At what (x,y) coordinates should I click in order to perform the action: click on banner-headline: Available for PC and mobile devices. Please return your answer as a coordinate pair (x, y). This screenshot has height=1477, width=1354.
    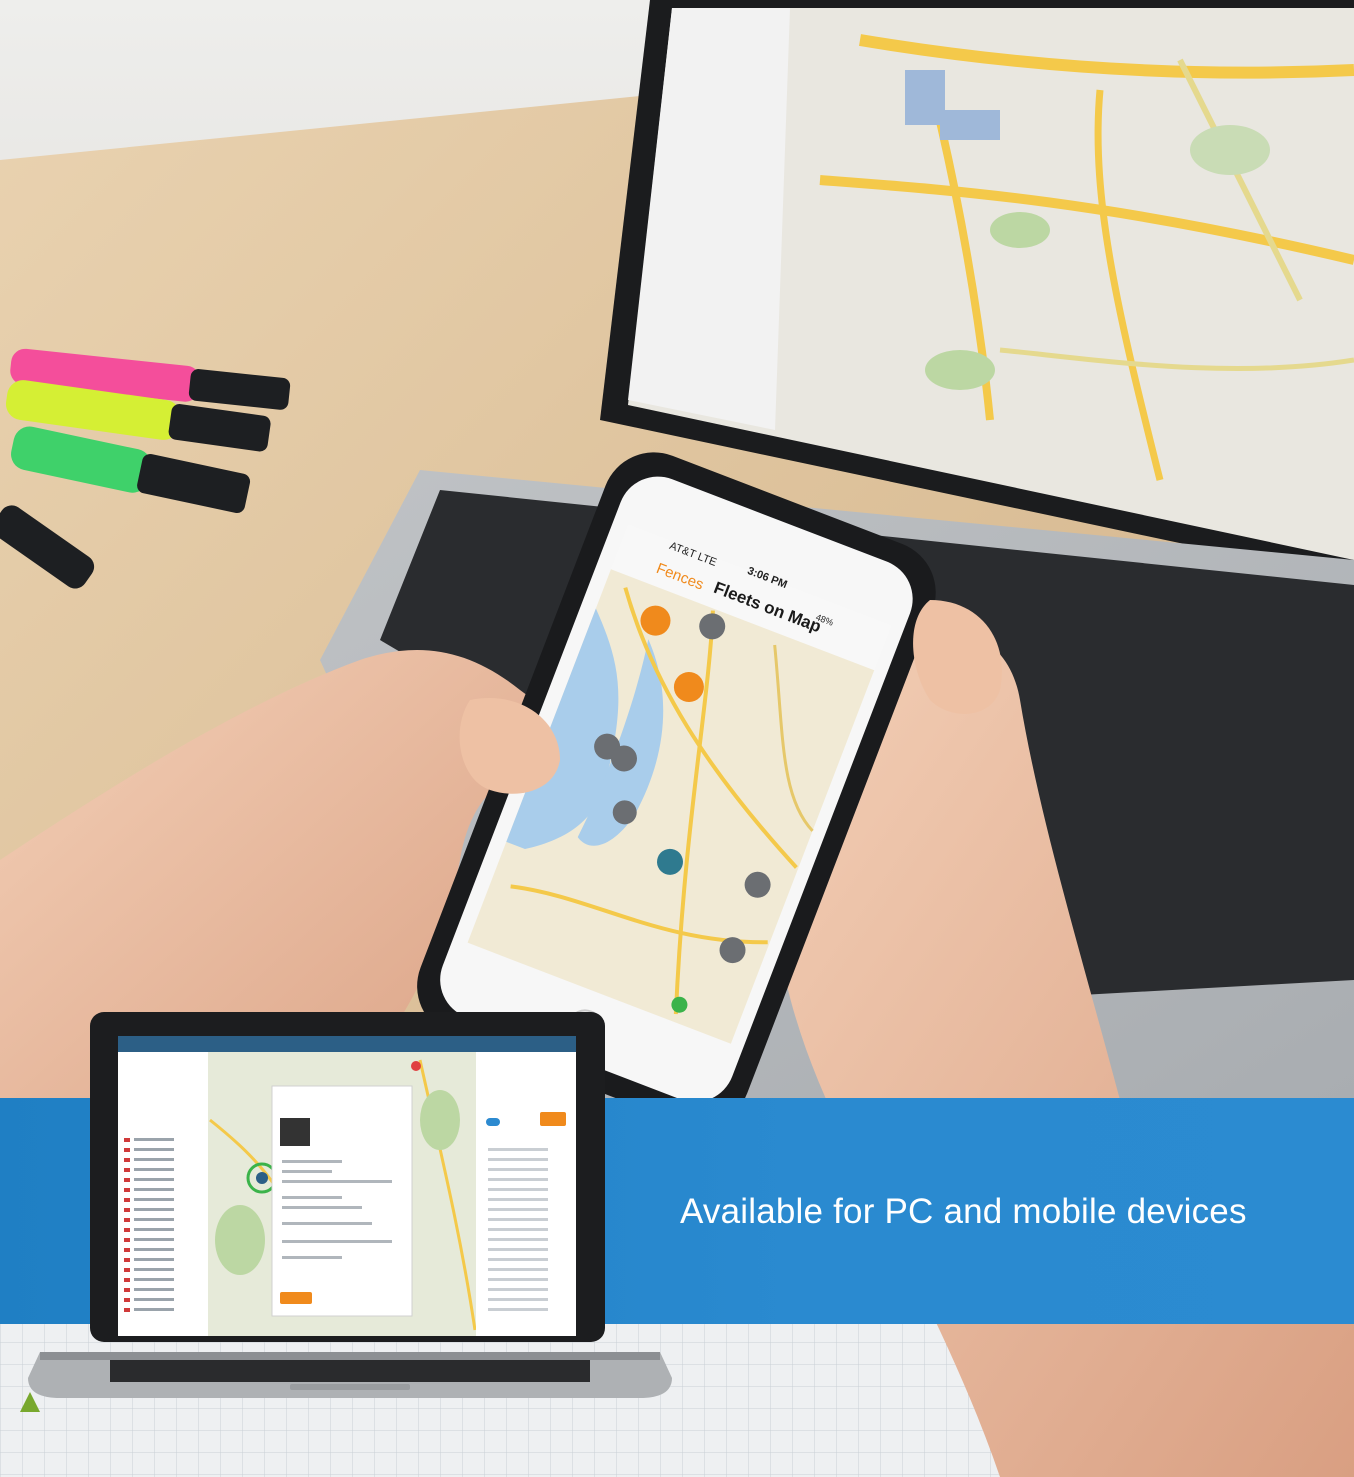
    Looking at the image, I should click on (963, 1211).